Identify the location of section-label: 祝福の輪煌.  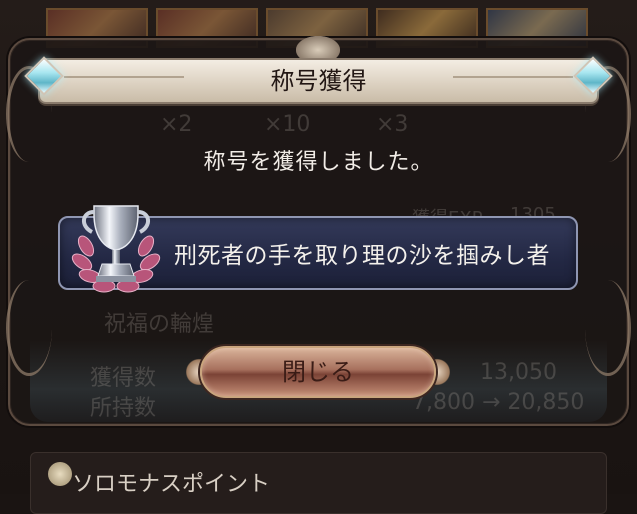
(159, 324).